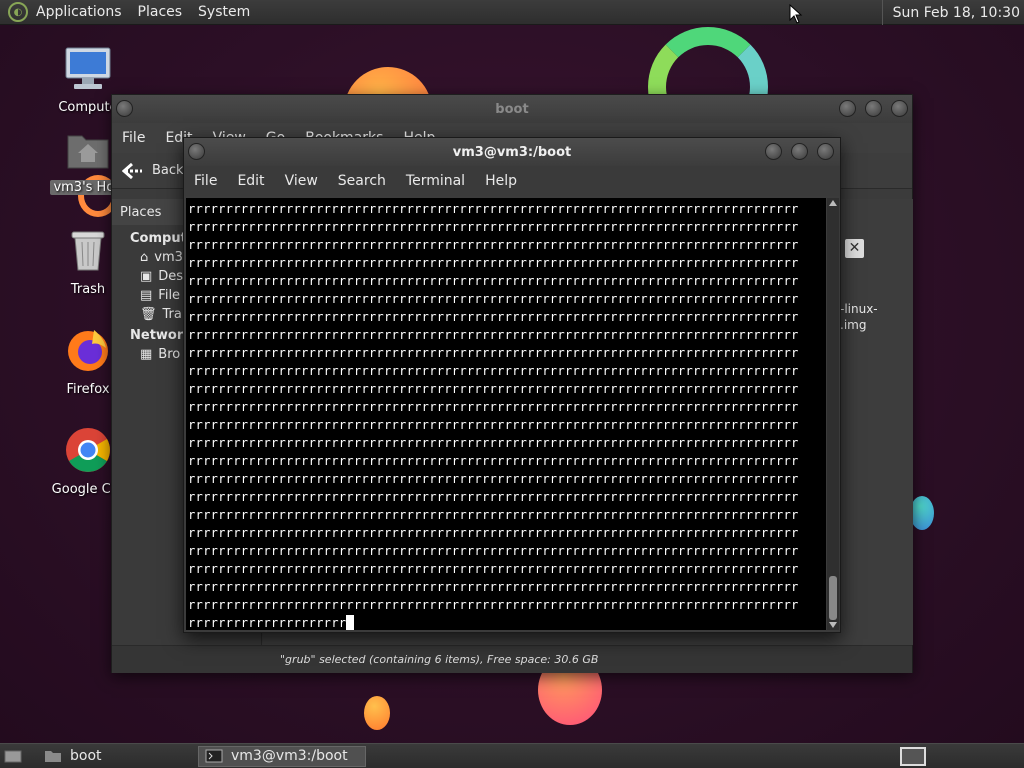 This screenshot has width=1024, height=768. Describe the element at coordinates (88, 450) in the screenshot. I see `chrome-icon` at that location.